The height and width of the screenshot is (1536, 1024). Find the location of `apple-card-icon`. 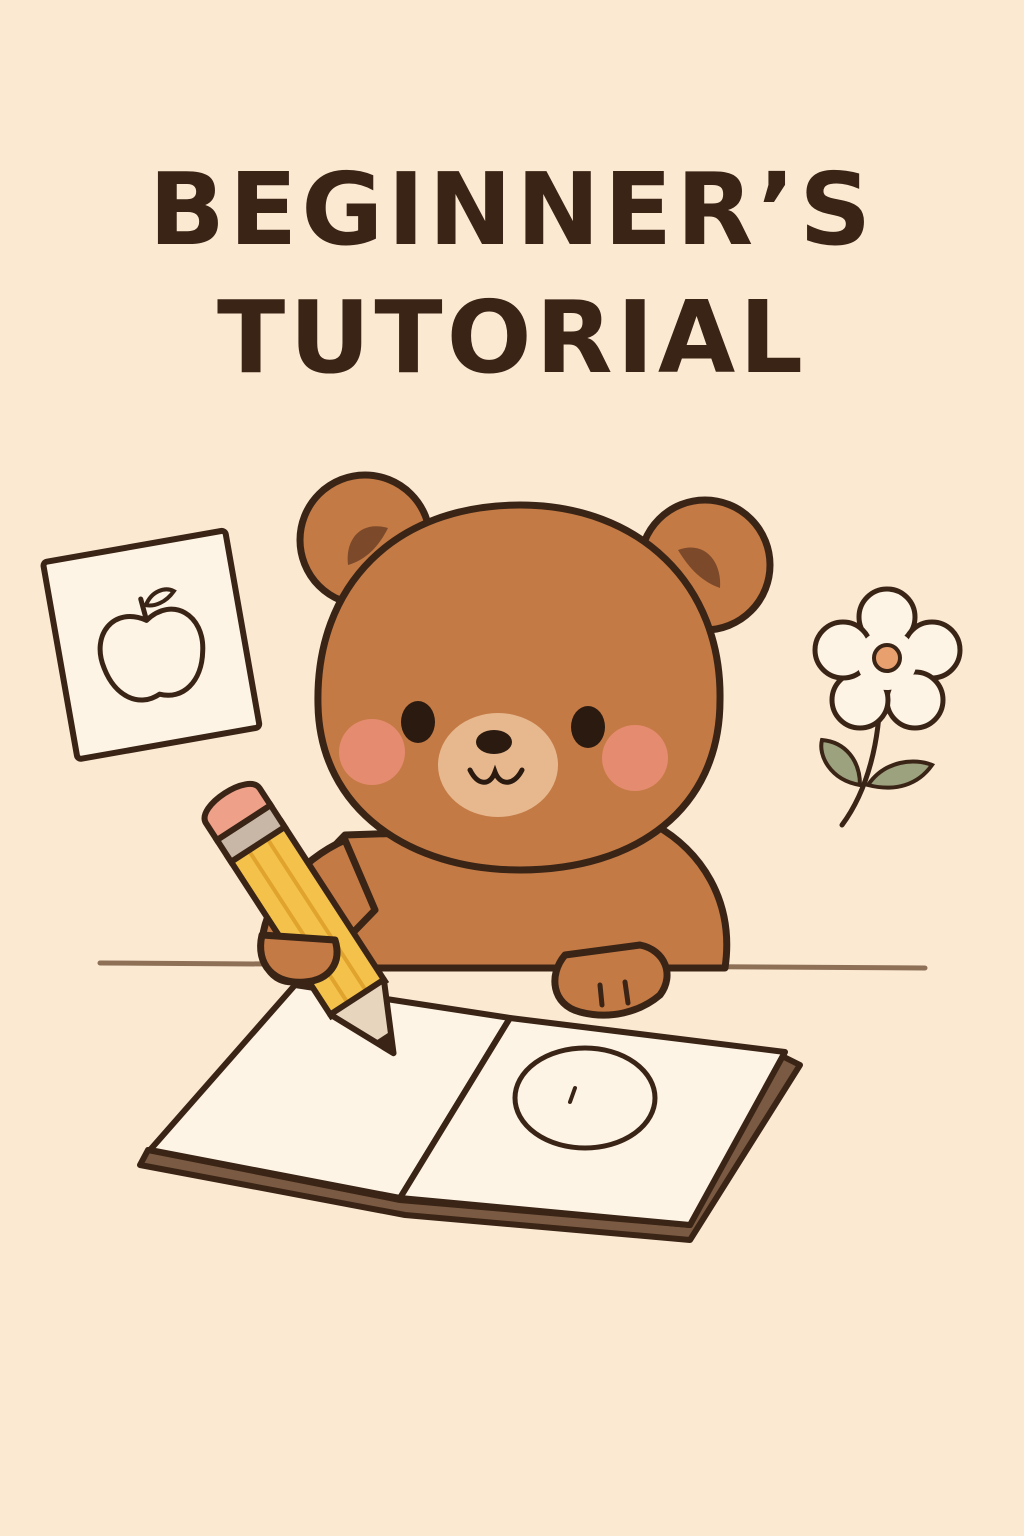

apple-card-icon is located at coordinates (151, 644).